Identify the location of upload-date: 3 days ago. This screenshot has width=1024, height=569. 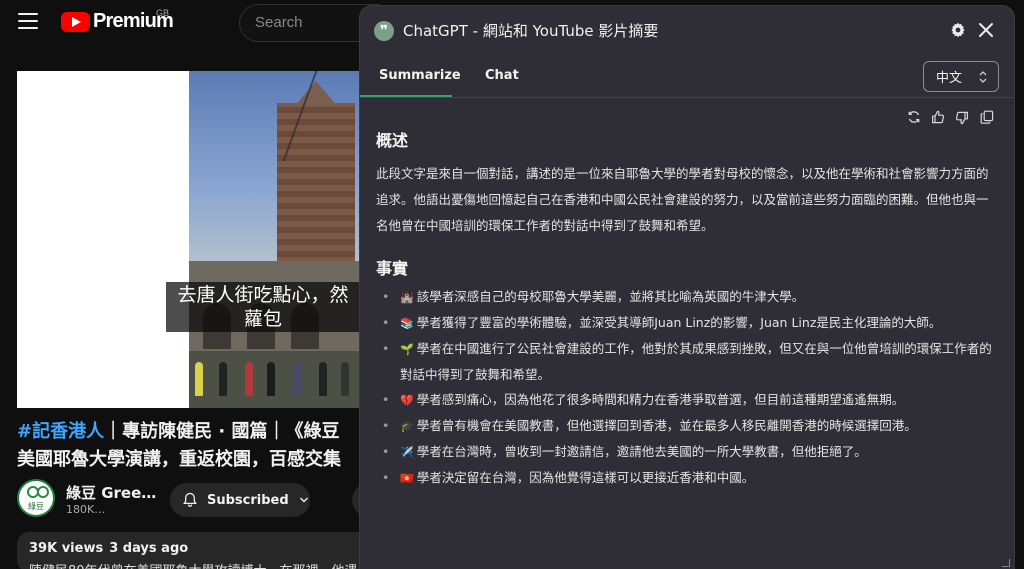
(149, 548).